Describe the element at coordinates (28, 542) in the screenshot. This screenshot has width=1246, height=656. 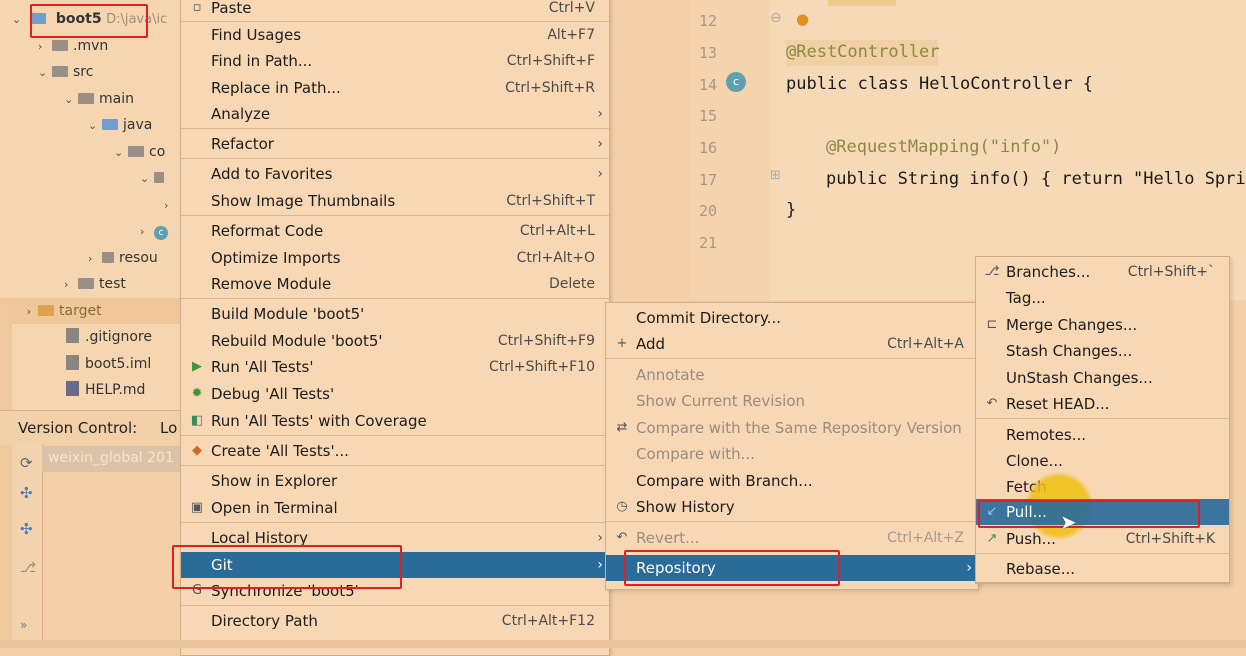
I see `version-control-toolbar: ⟳ ✣ ✣ ⎇ »` at that location.